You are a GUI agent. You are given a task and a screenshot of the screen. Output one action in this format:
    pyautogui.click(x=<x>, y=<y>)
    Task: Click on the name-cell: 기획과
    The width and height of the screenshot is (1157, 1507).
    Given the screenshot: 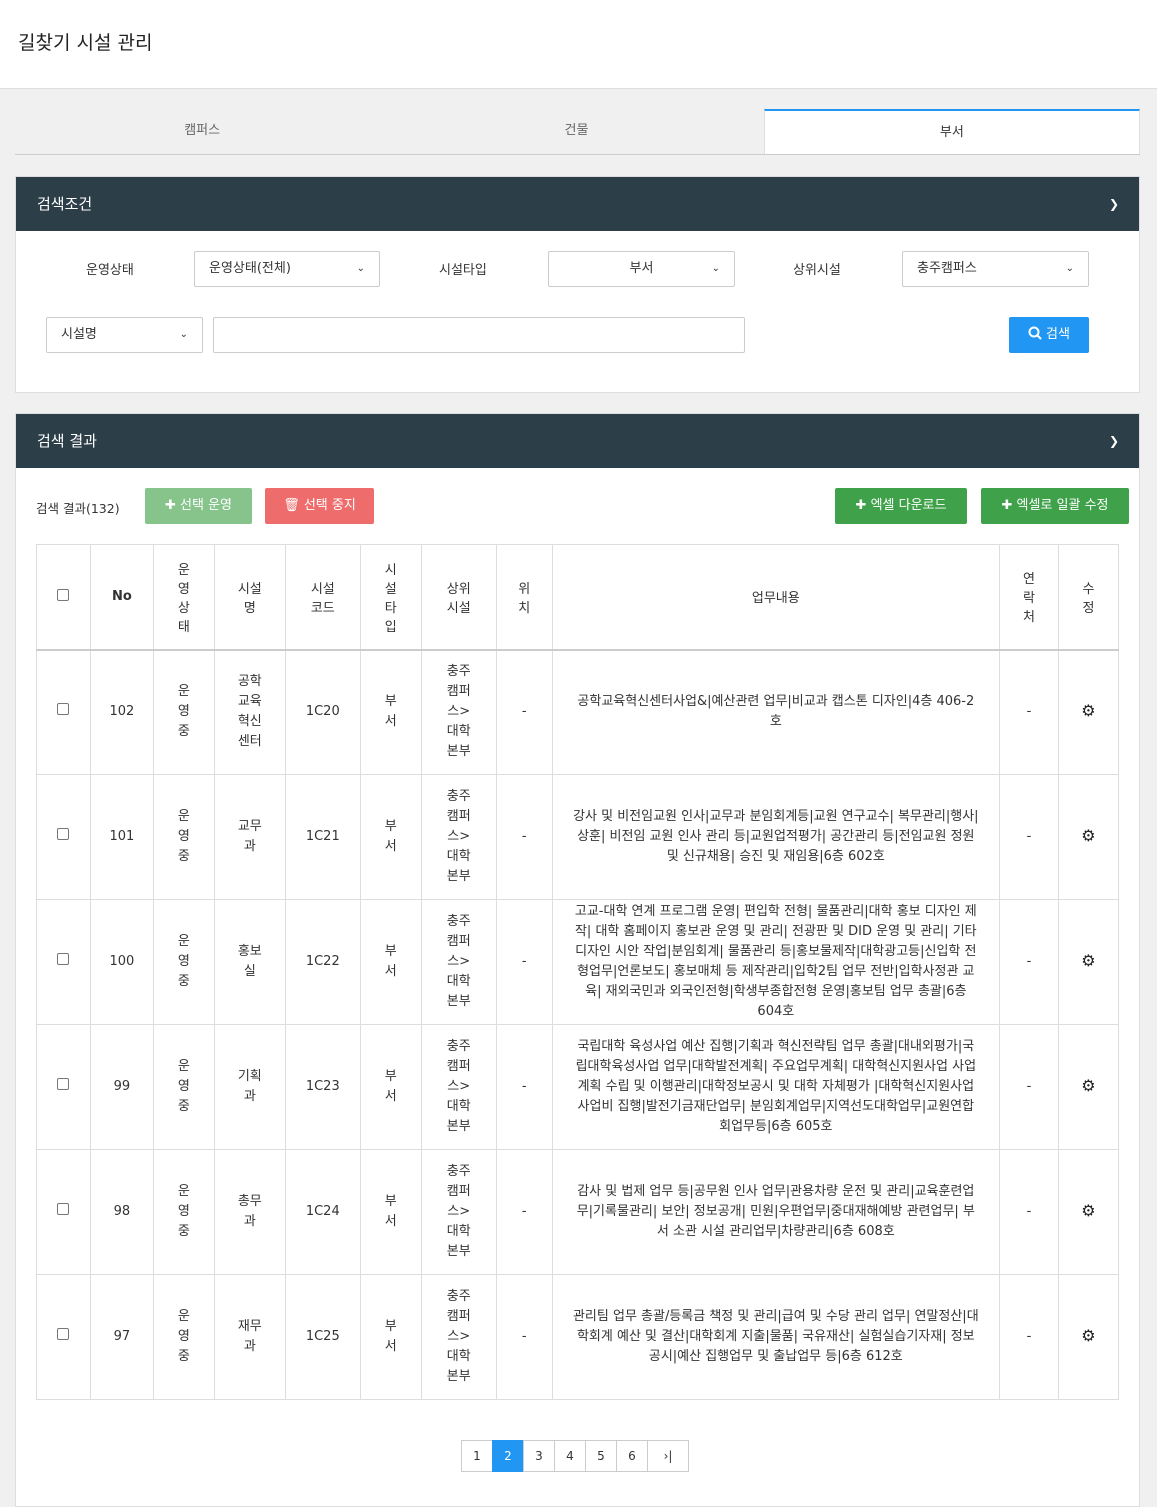 What is the action you would take?
    pyautogui.click(x=249, y=1087)
    